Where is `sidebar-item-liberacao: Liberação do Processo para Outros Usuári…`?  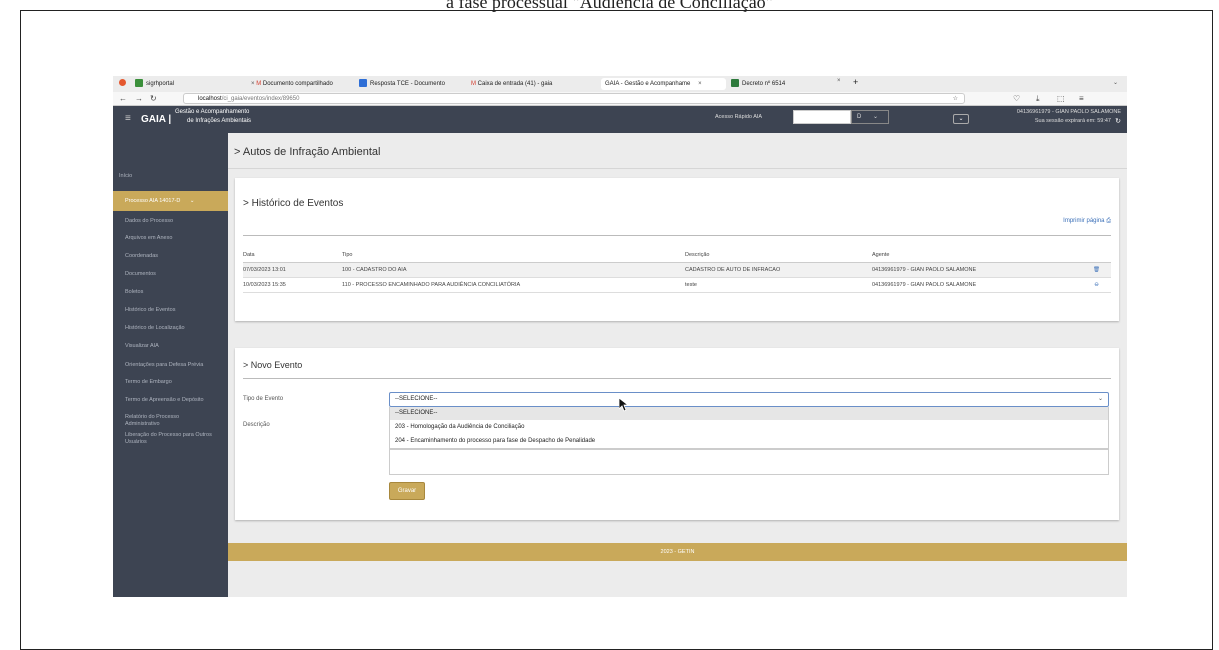 sidebar-item-liberacao: Liberação do Processo para Outros Usuári… is located at coordinates (169, 439).